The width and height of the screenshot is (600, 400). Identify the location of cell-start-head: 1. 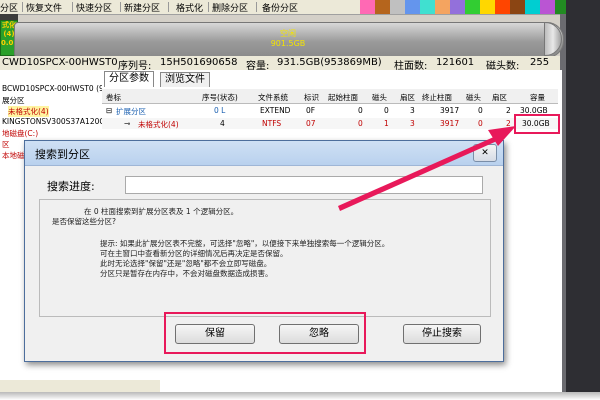
(386, 123).